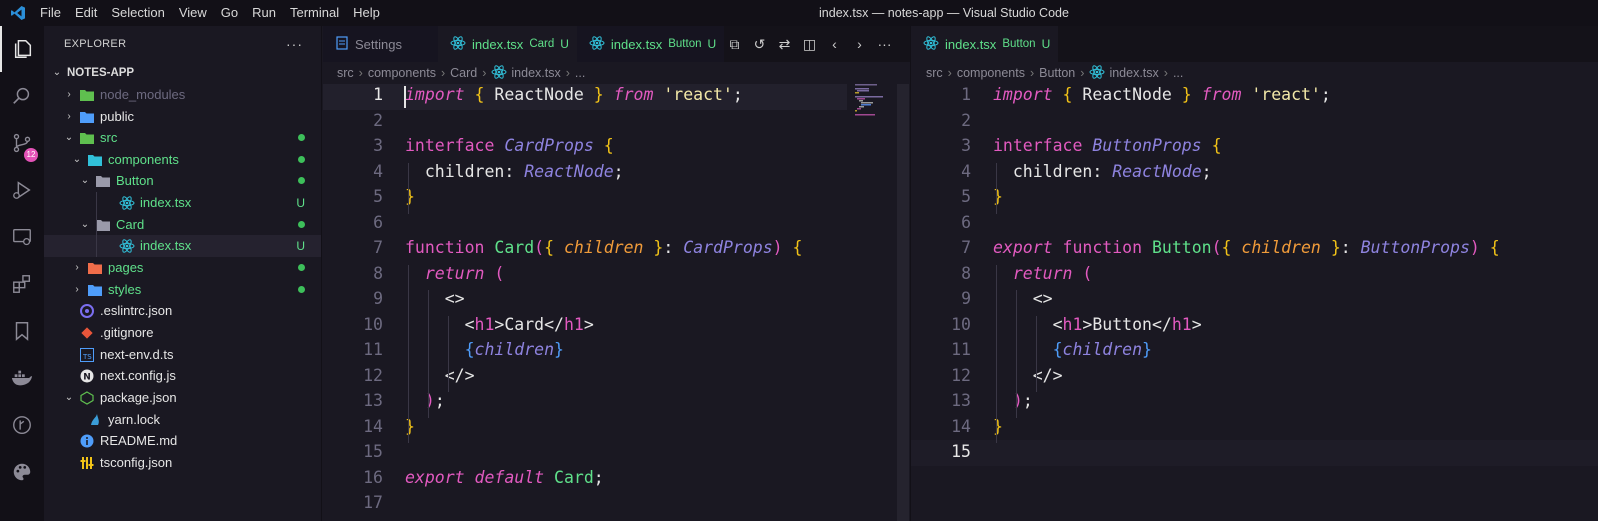  I want to click on bookmarks-icon, so click(22, 331).